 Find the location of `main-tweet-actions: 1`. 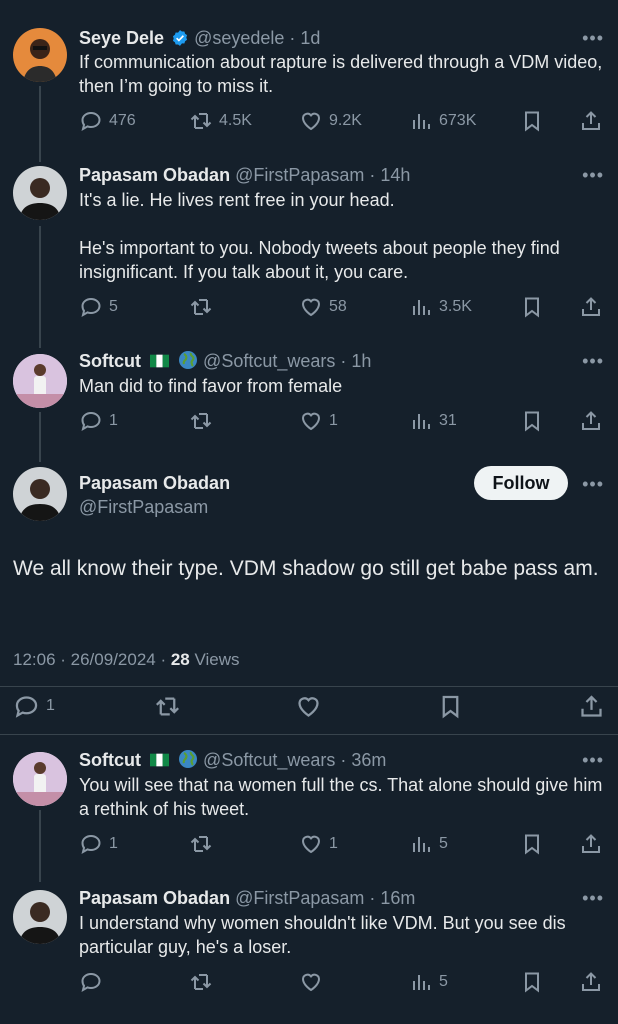

main-tweet-actions: 1 is located at coordinates (309, 707).